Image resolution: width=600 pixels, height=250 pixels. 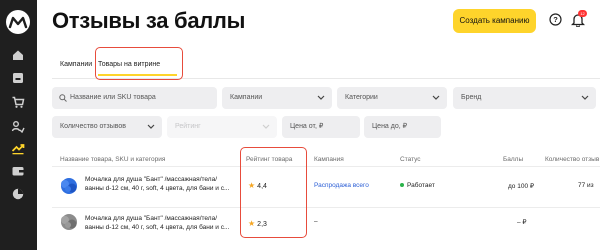 What do you see at coordinates (522, 222) in the screenshot?
I see `points-value: – ₽` at bounding box center [522, 222].